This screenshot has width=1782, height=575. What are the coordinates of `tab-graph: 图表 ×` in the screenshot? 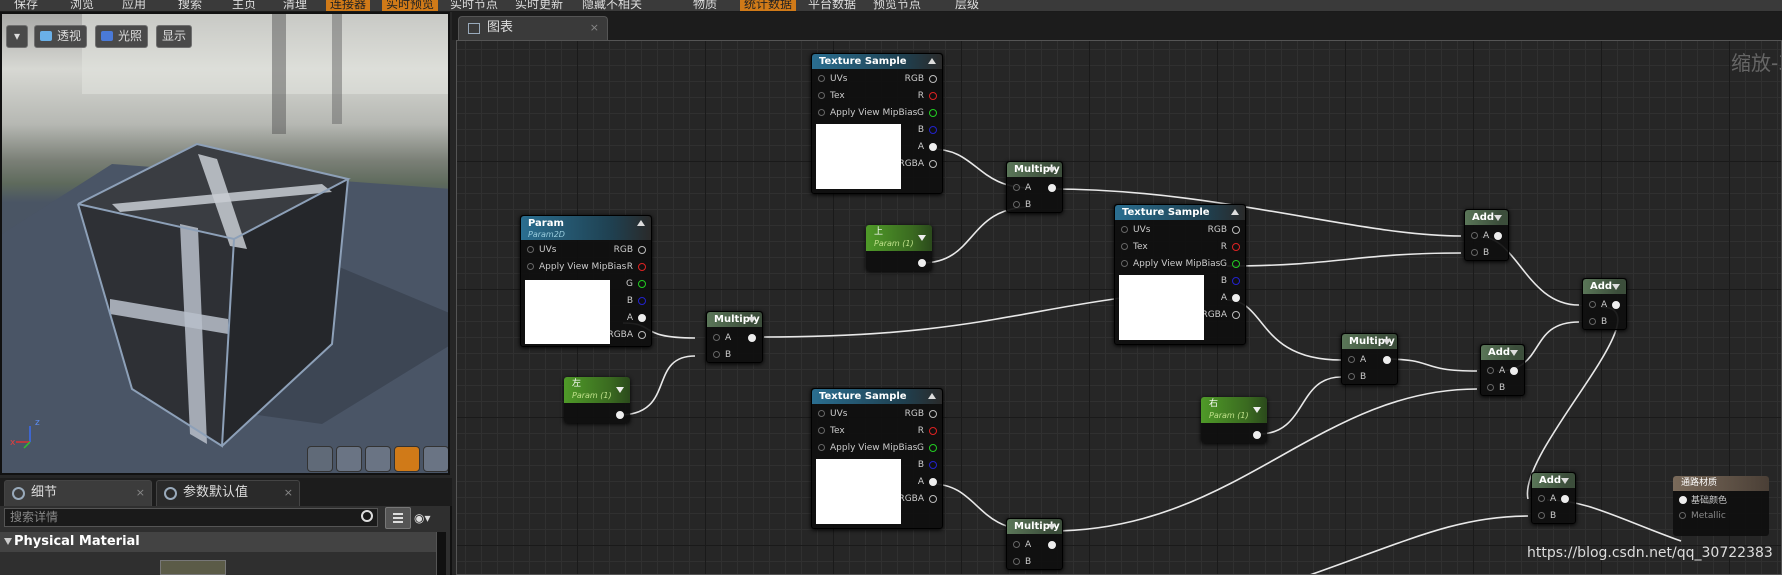 It's located at (533, 28).